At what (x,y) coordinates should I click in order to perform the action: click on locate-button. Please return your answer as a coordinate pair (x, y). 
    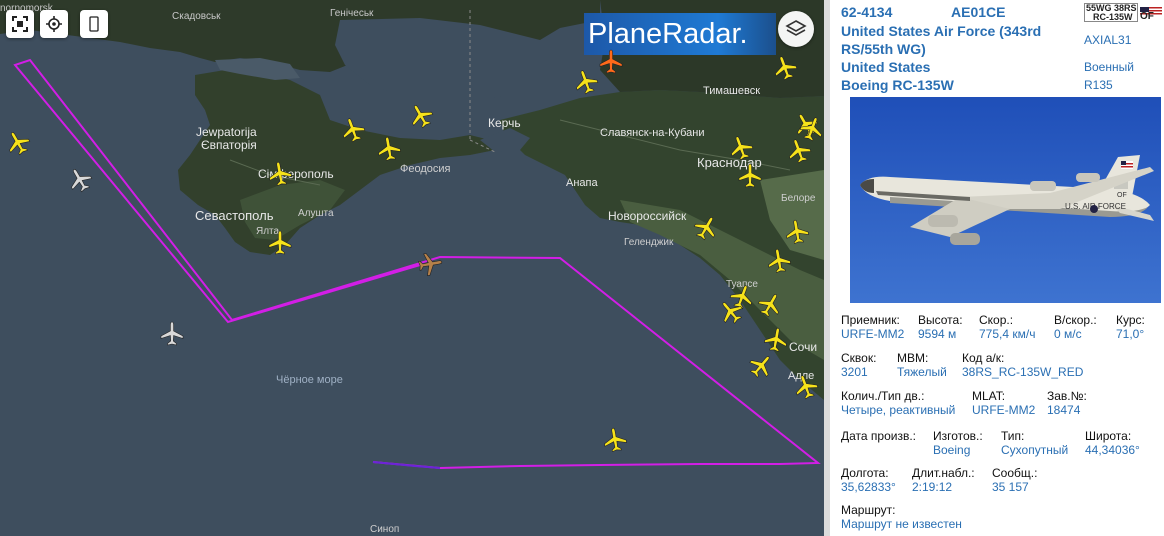
    Looking at the image, I should click on (54, 24).